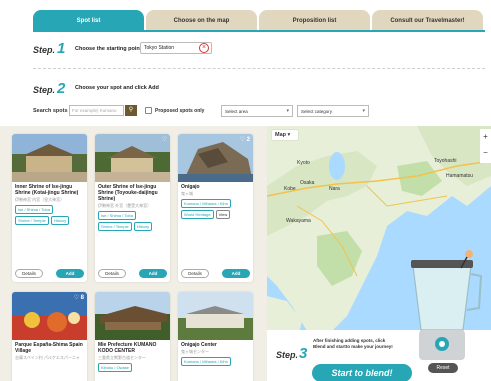 This screenshot has height=381, width=491. I want to click on search-label: Search spots, so click(50, 111).